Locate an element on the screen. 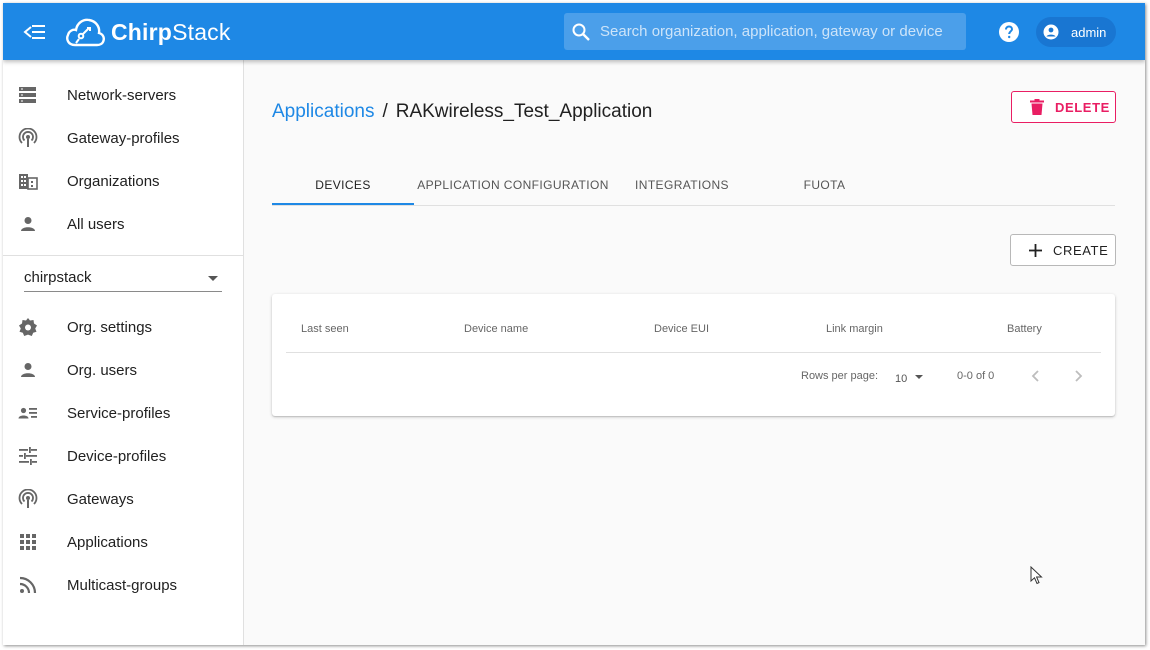 This screenshot has height=650, width=1150. column-header-device-name: Device name is located at coordinates (496, 329).